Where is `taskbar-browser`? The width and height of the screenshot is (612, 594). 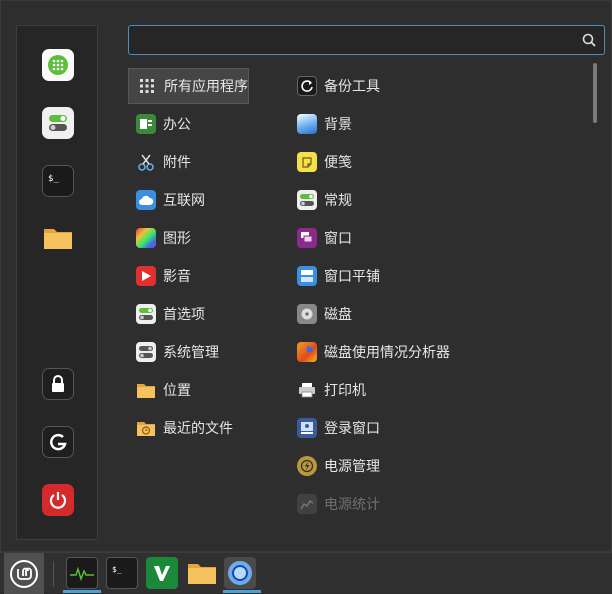
taskbar-browser is located at coordinates (240, 573).